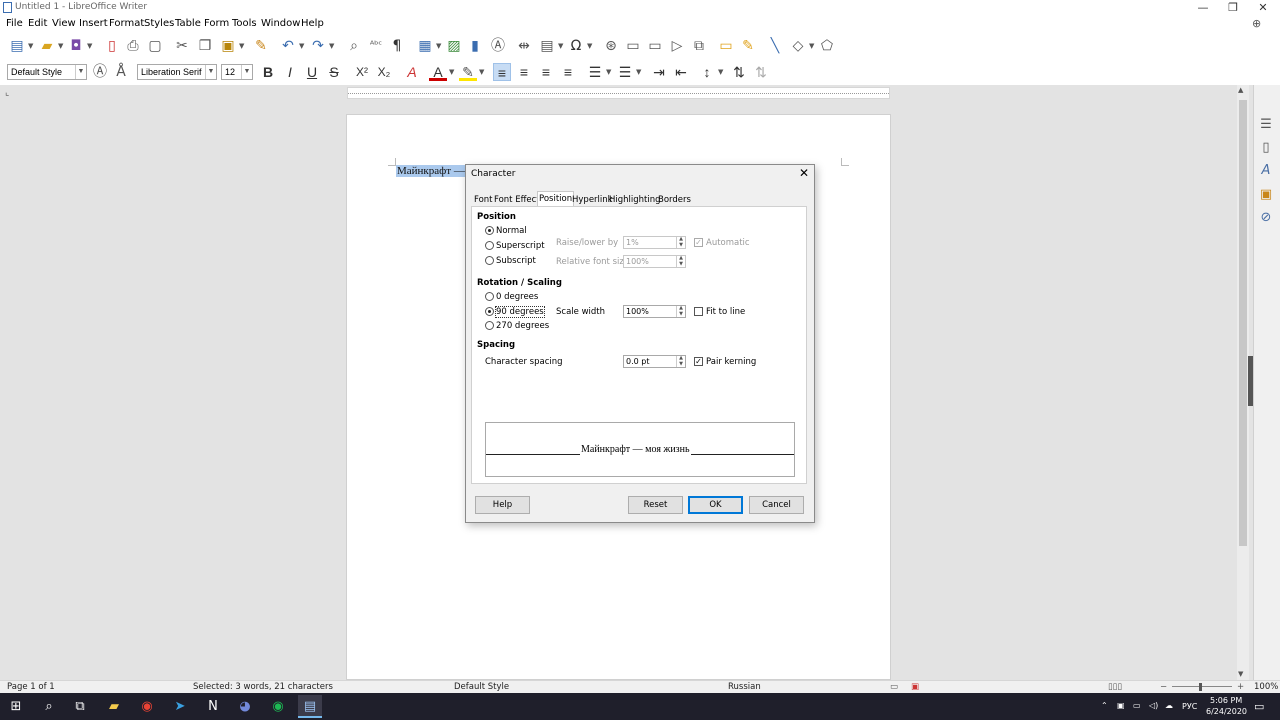 Image resolution: width=1280 pixels, height=720 pixels. Describe the element at coordinates (64, 23) in the screenshot. I see `menu-view: View` at that location.